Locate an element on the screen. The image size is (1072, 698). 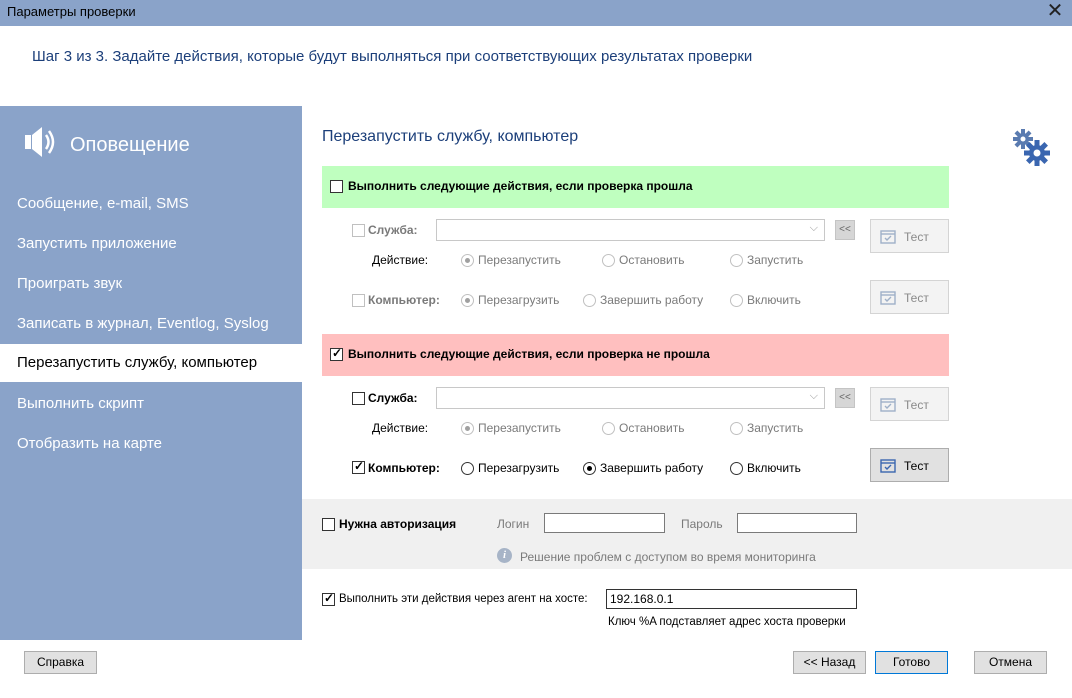
failure-computer-label: Компьютер: is located at coordinates (404, 468).